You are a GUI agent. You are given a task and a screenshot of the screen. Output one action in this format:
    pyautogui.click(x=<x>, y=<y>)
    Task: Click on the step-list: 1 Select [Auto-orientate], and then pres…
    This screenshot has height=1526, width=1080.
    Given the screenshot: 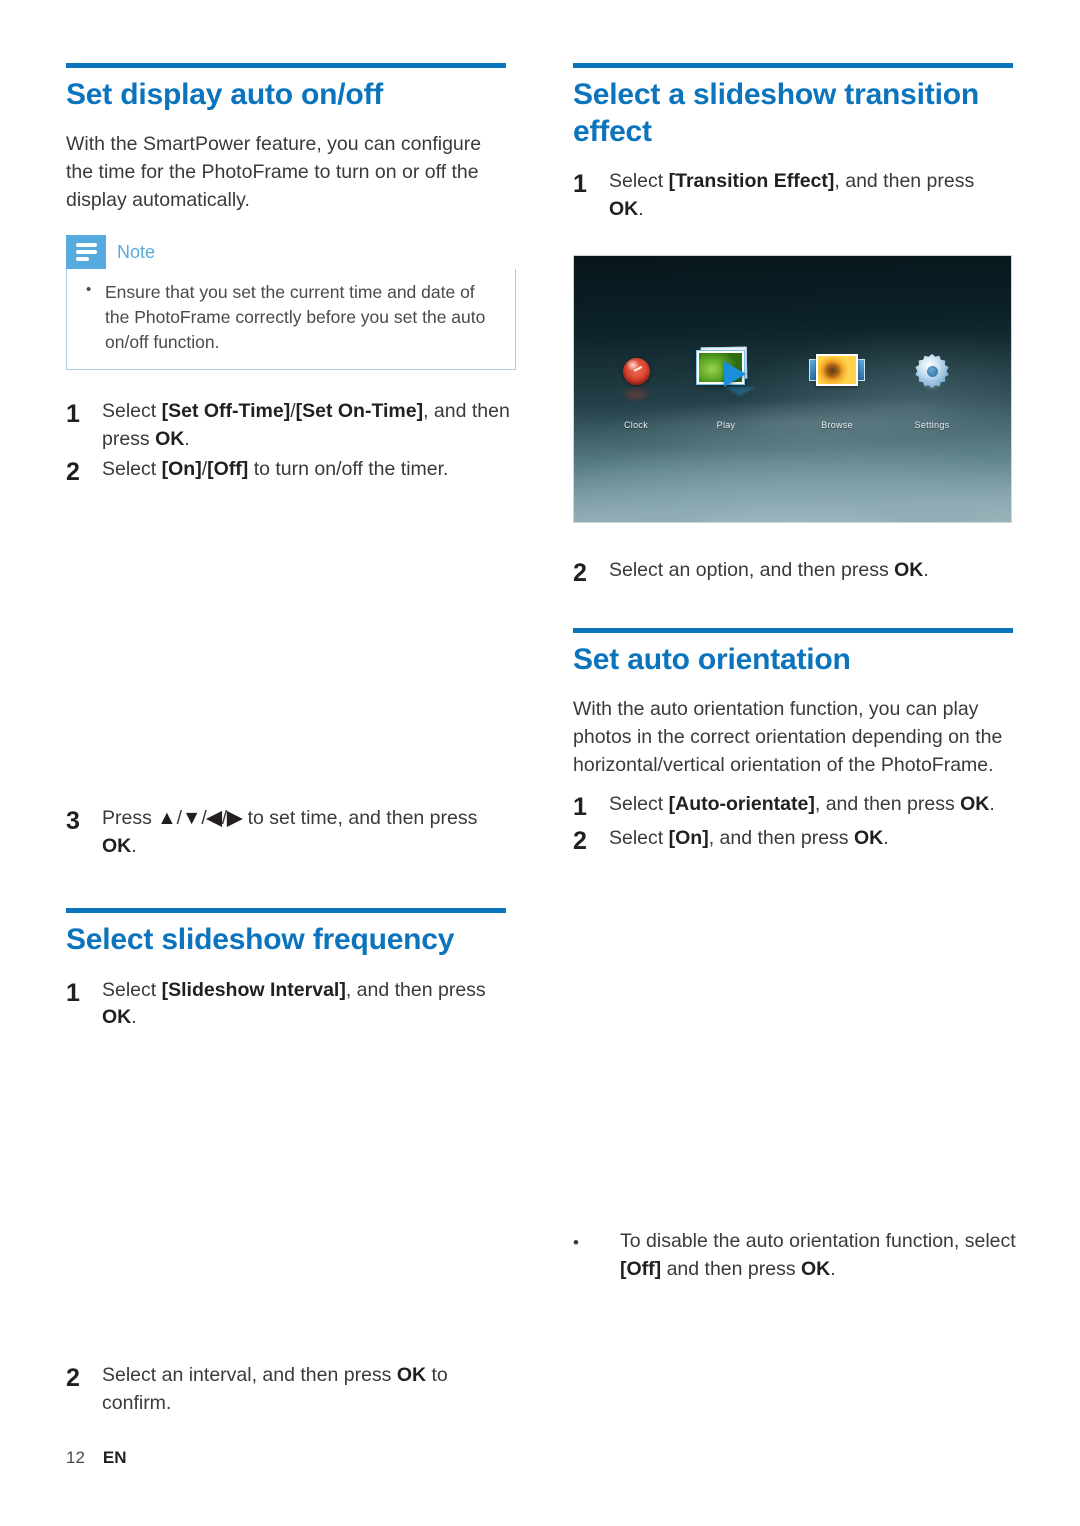 What is the action you would take?
    pyautogui.click(x=793, y=823)
    